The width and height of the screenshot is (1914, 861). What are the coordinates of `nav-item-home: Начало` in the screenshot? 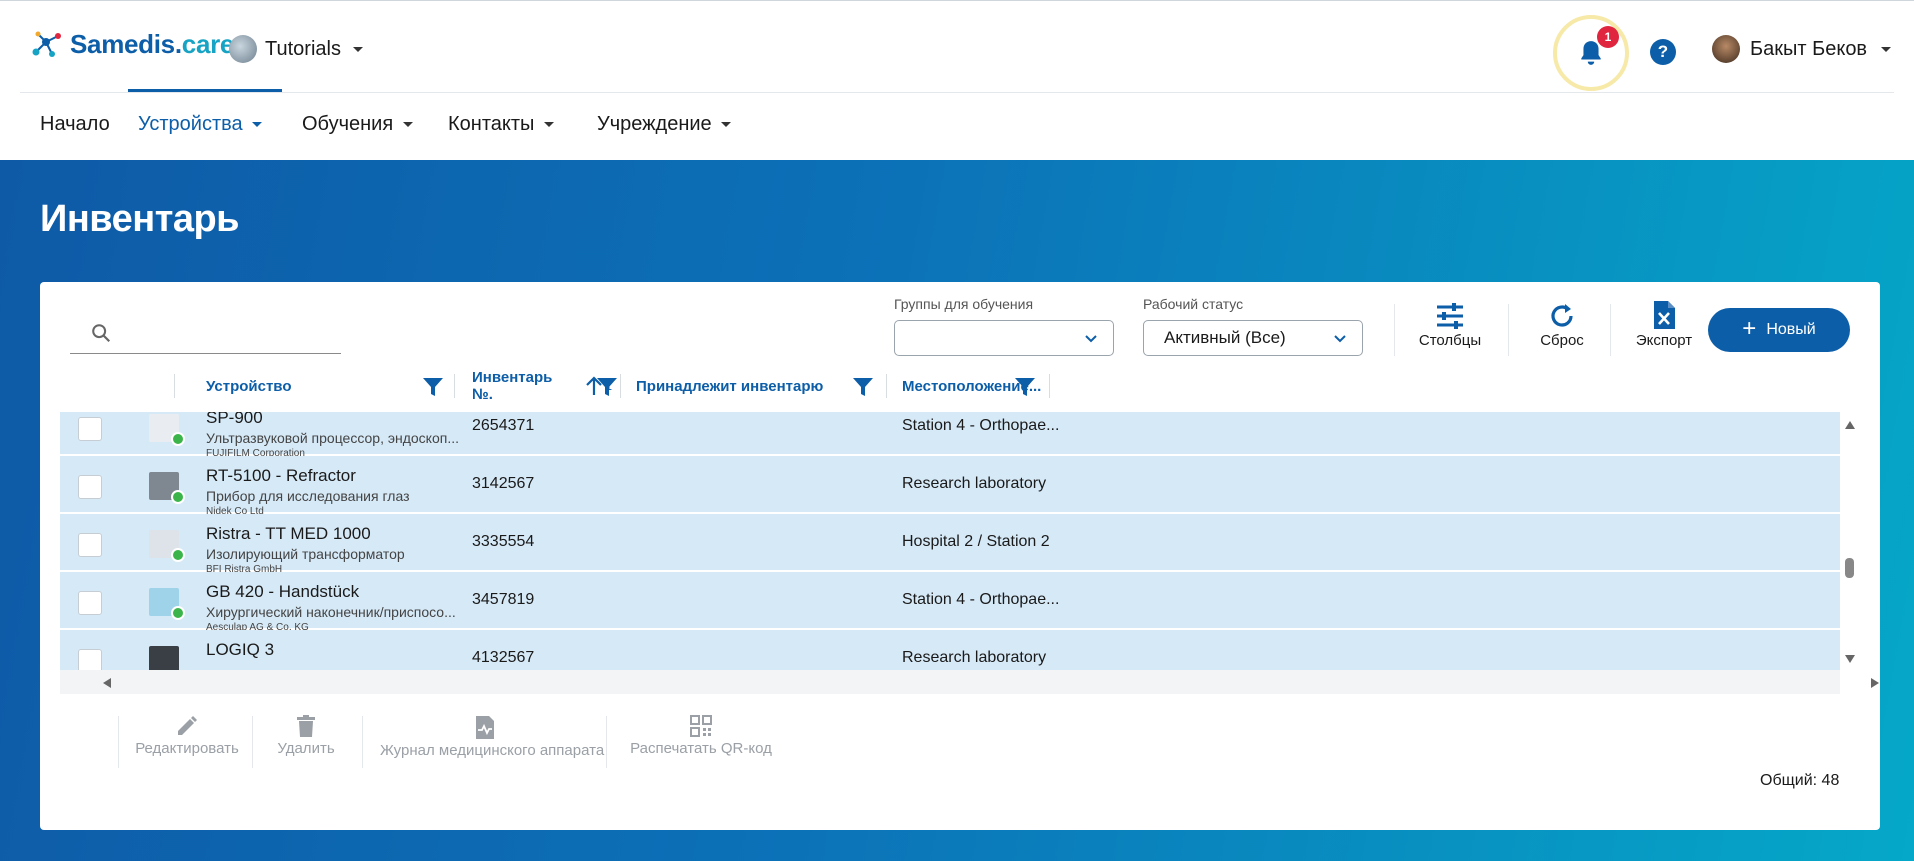 It's located at (75, 124).